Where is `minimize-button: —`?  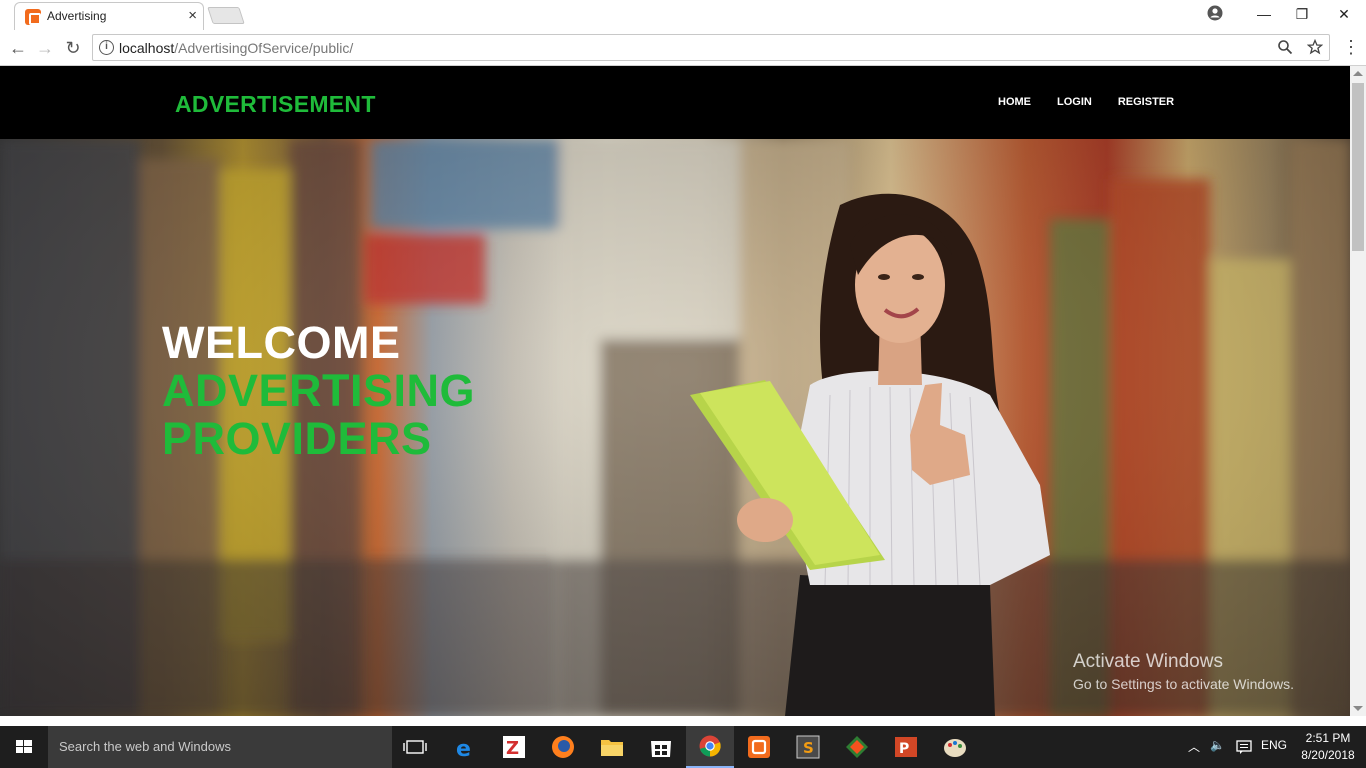
minimize-button: — is located at coordinates (1264, 14).